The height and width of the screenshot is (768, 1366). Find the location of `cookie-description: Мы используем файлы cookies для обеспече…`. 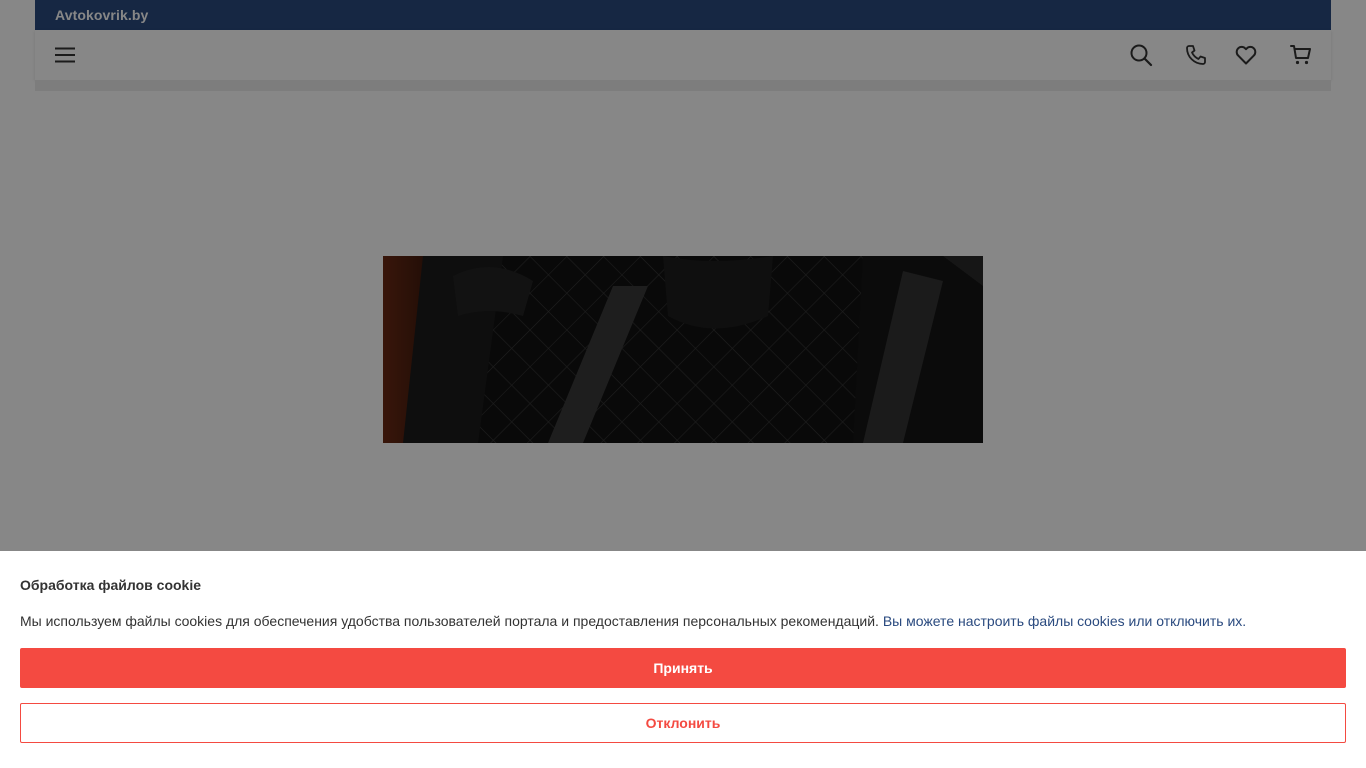

cookie-description: Мы используем файлы cookies для обеспече… is located at coordinates (633, 621).